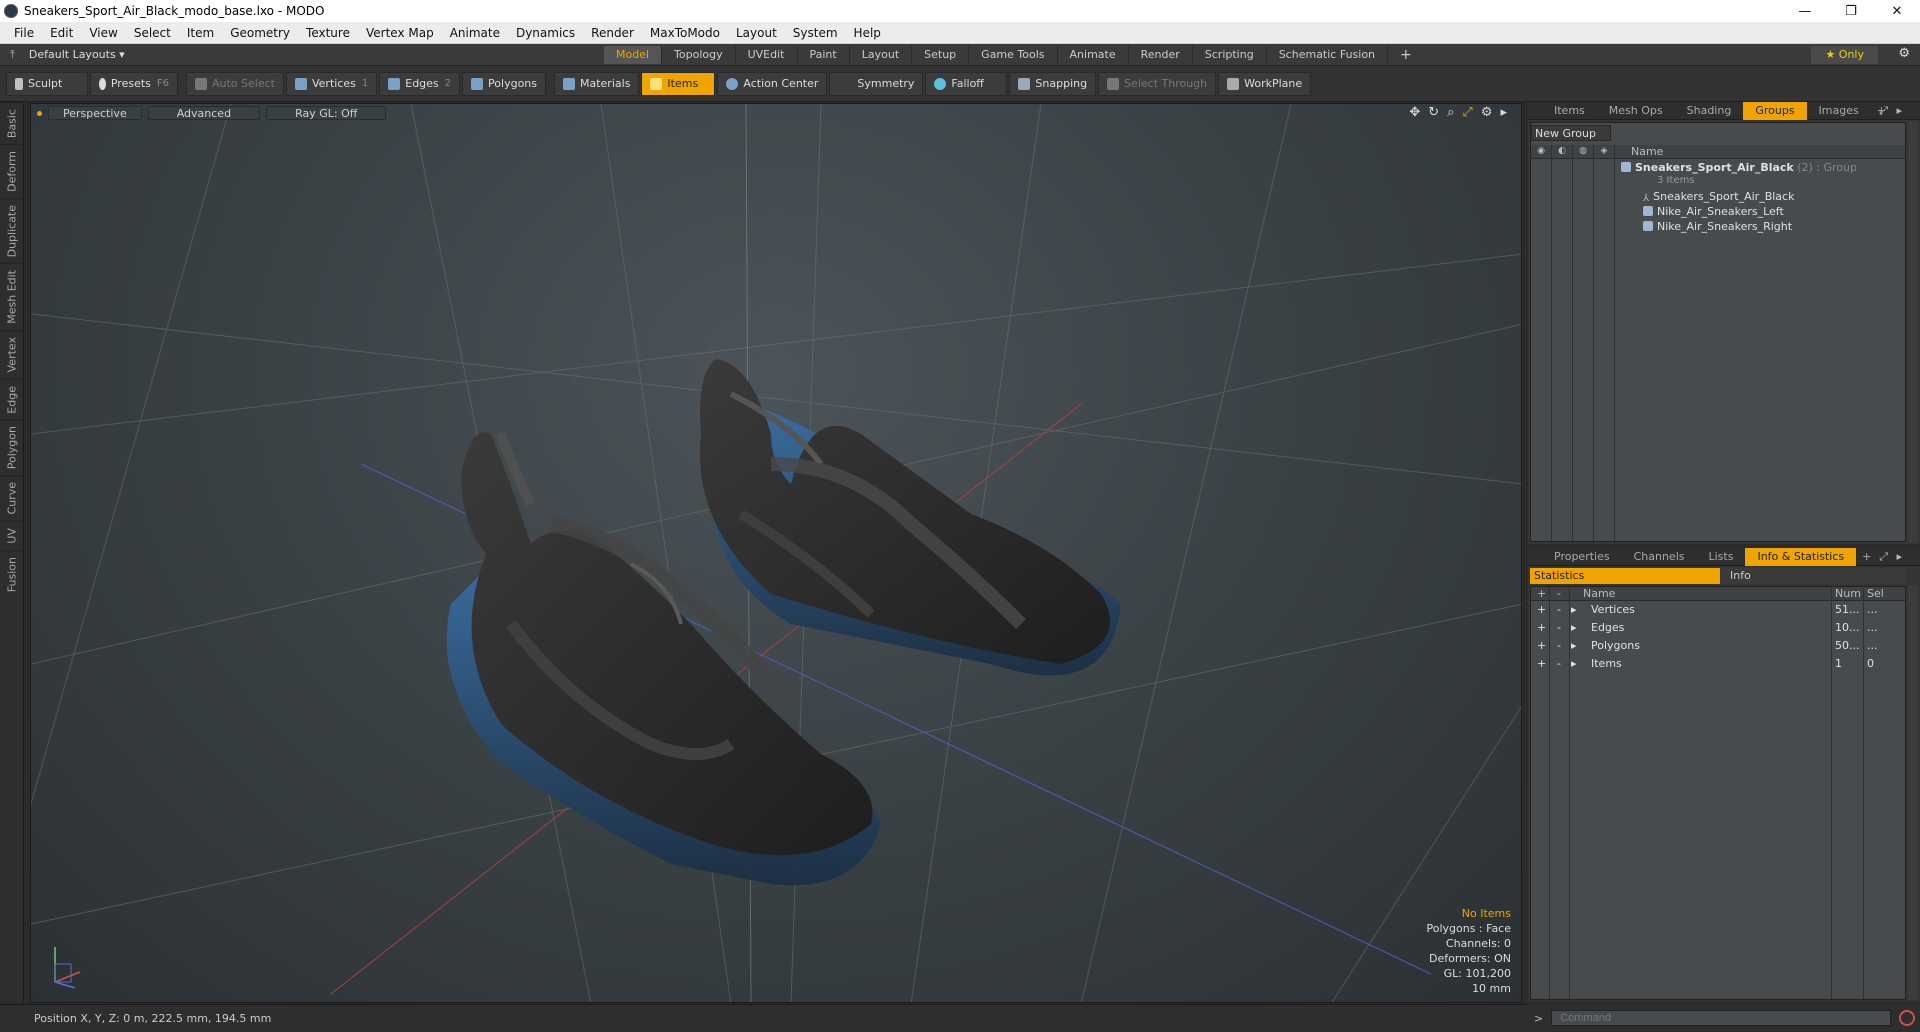 The width and height of the screenshot is (1920, 1032). I want to click on tab-setup: Setup, so click(941, 55).